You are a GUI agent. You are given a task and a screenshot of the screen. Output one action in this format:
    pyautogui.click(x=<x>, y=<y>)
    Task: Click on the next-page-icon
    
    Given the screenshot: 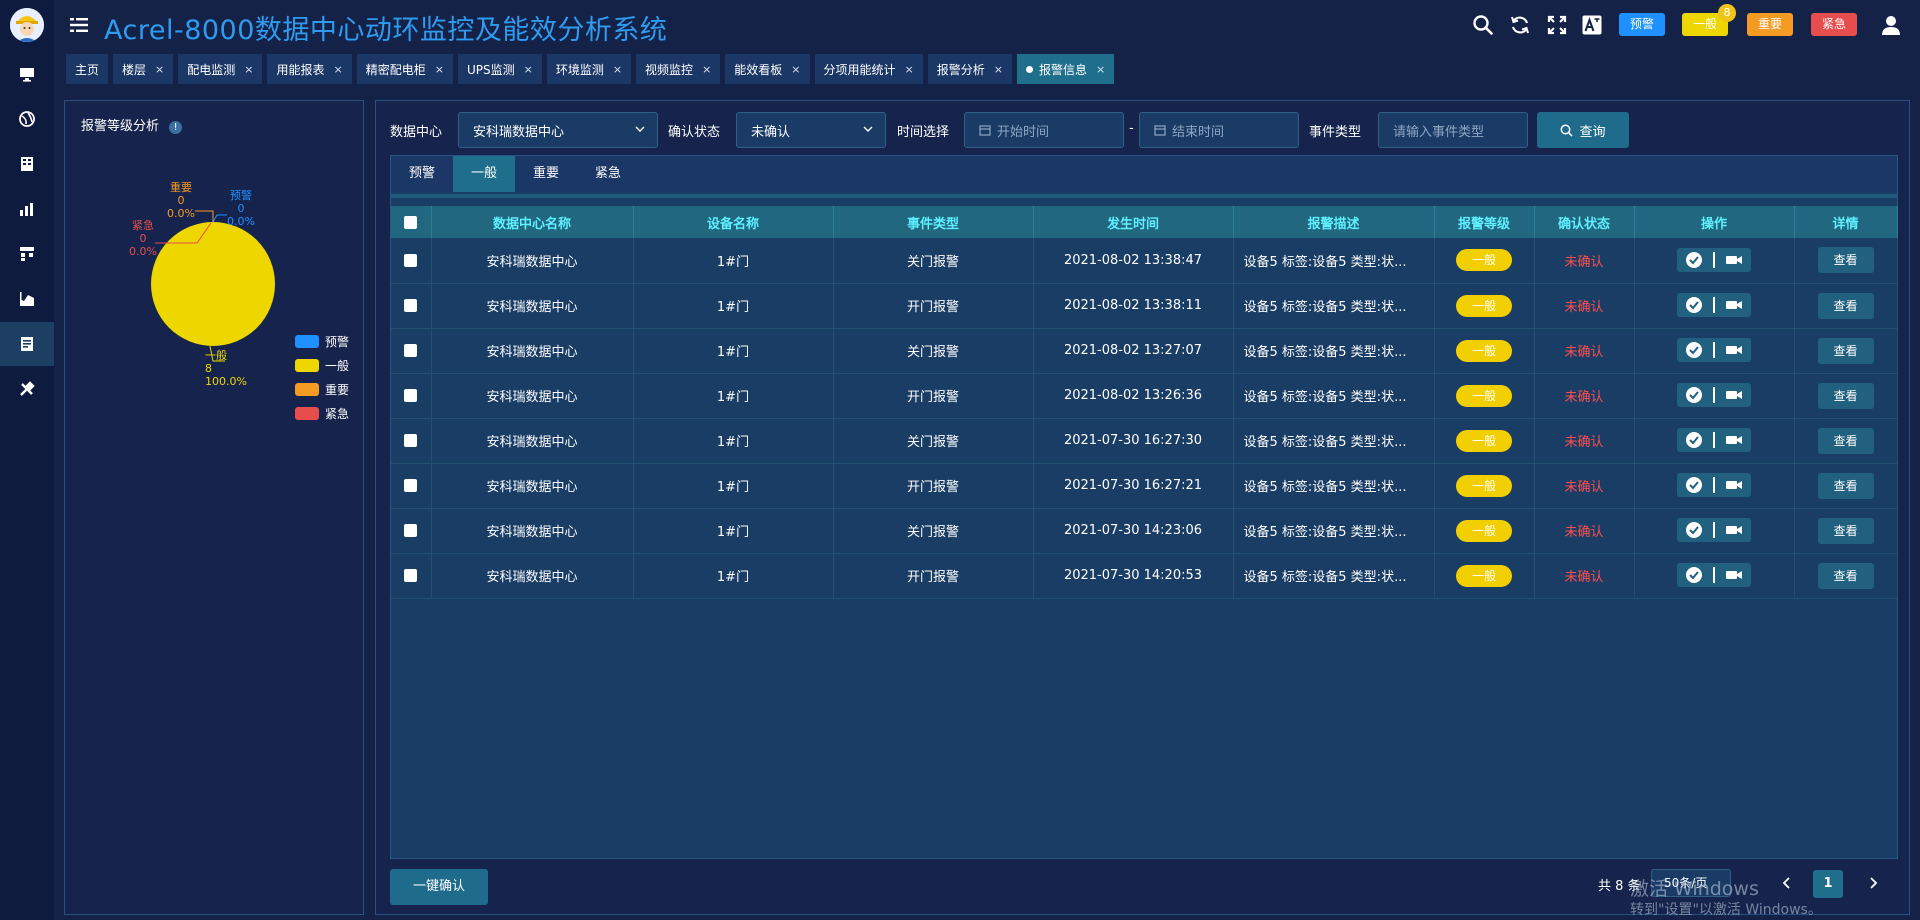 What is the action you would take?
    pyautogui.click(x=1873, y=883)
    